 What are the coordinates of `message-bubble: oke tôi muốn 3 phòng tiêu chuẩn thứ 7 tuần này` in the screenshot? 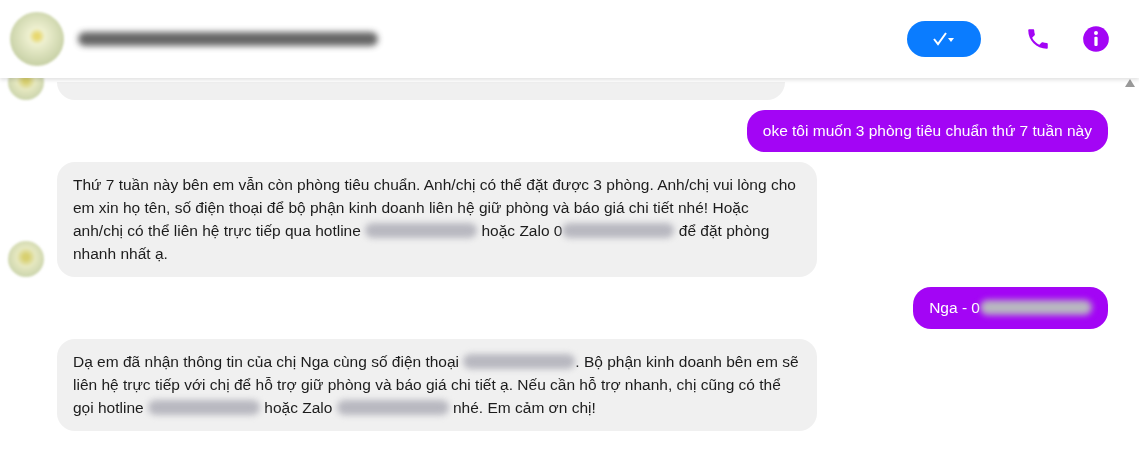 It's located at (927, 131).